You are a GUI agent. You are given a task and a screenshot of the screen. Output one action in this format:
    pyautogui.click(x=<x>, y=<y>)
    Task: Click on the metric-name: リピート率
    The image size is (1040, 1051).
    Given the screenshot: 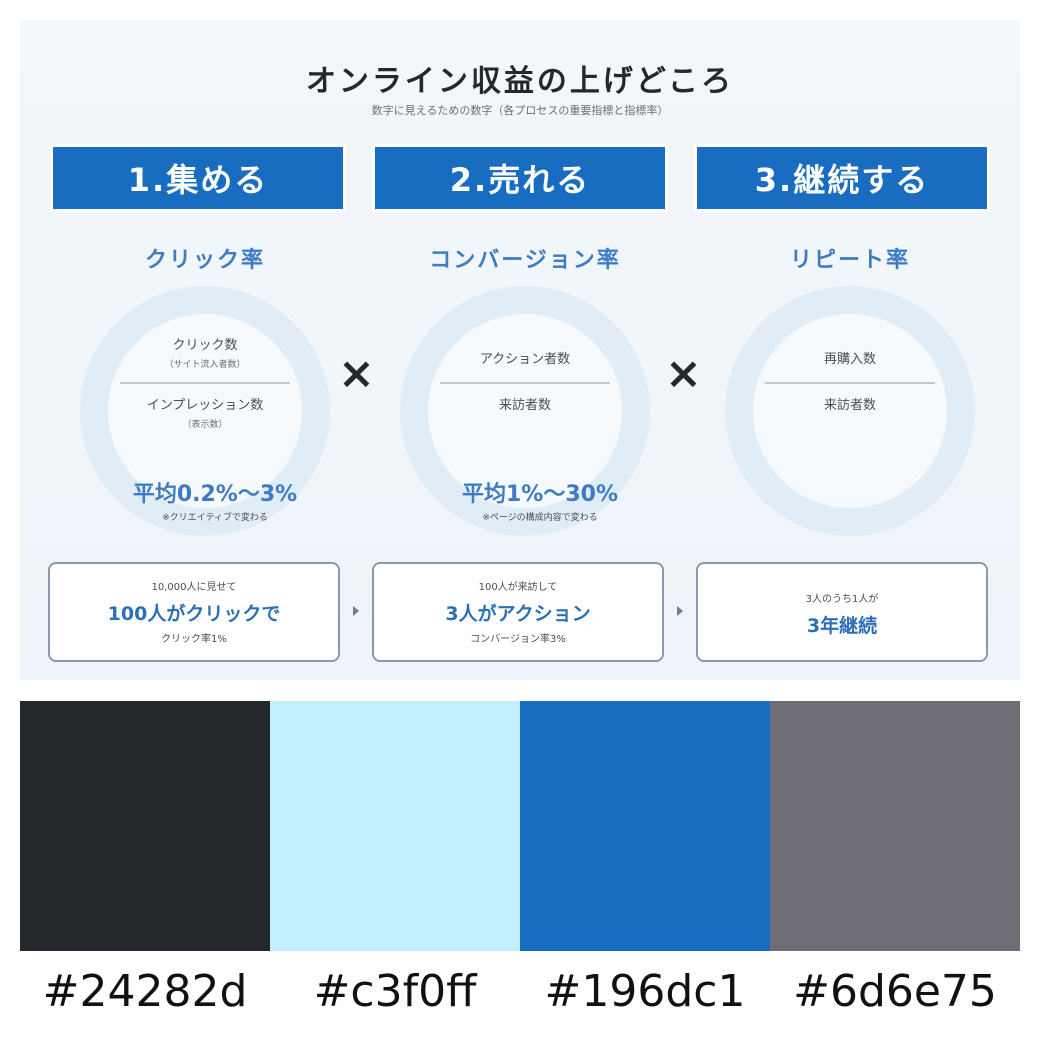 What is the action you would take?
    pyautogui.click(x=849, y=260)
    